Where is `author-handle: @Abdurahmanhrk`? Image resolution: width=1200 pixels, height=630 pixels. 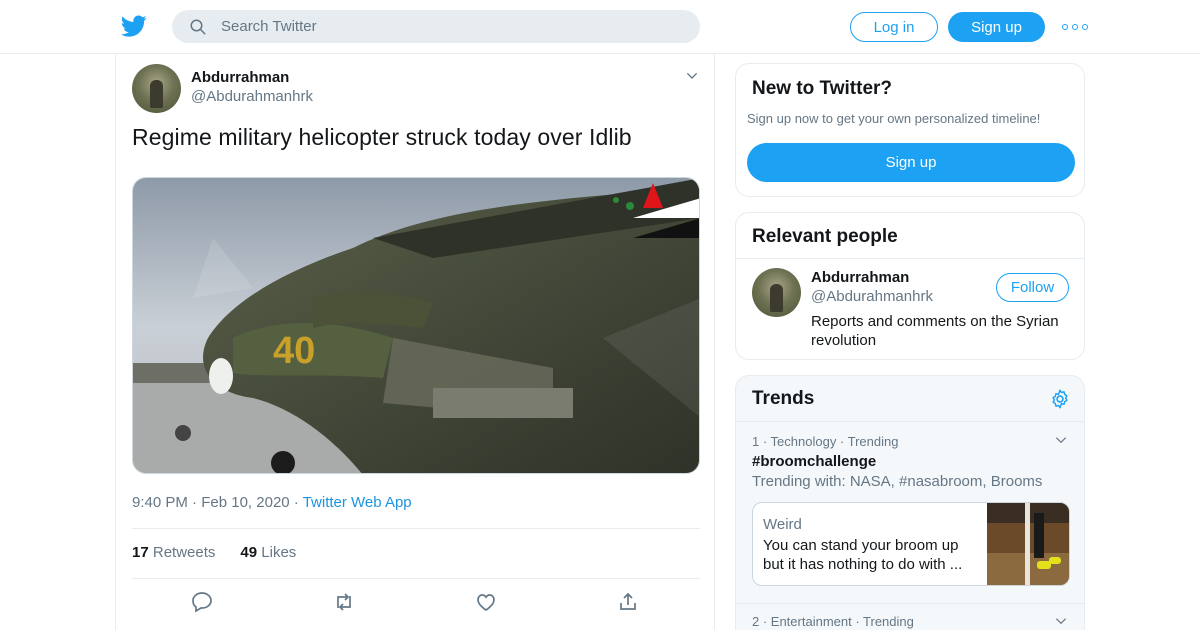 author-handle: @Abdurahmanhrk is located at coordinates (252, 96).